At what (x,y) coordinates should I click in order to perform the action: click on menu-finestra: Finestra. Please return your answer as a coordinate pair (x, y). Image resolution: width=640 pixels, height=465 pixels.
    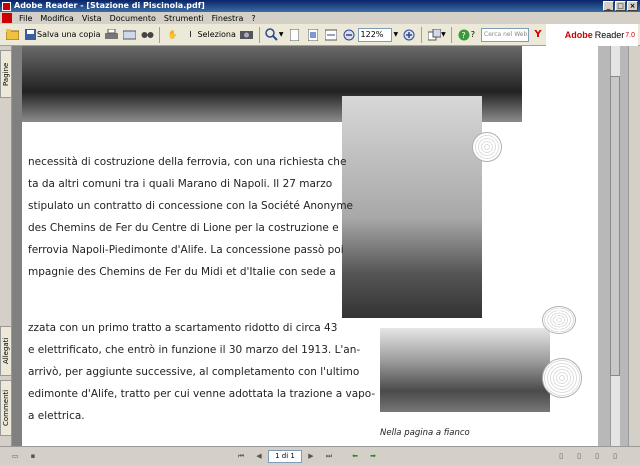
    Looking at the image, I should click on (228, 18).